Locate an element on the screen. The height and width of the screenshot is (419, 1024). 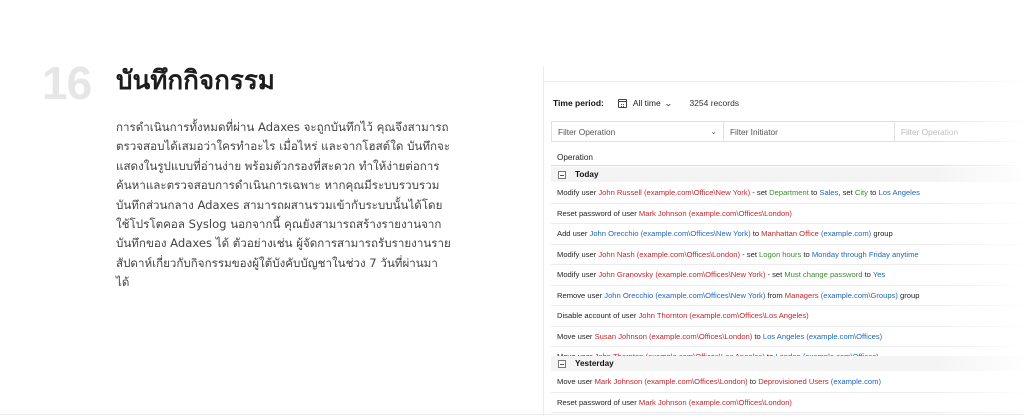
log-row-segment: Disable account of user is located at coordinates (598, 315).